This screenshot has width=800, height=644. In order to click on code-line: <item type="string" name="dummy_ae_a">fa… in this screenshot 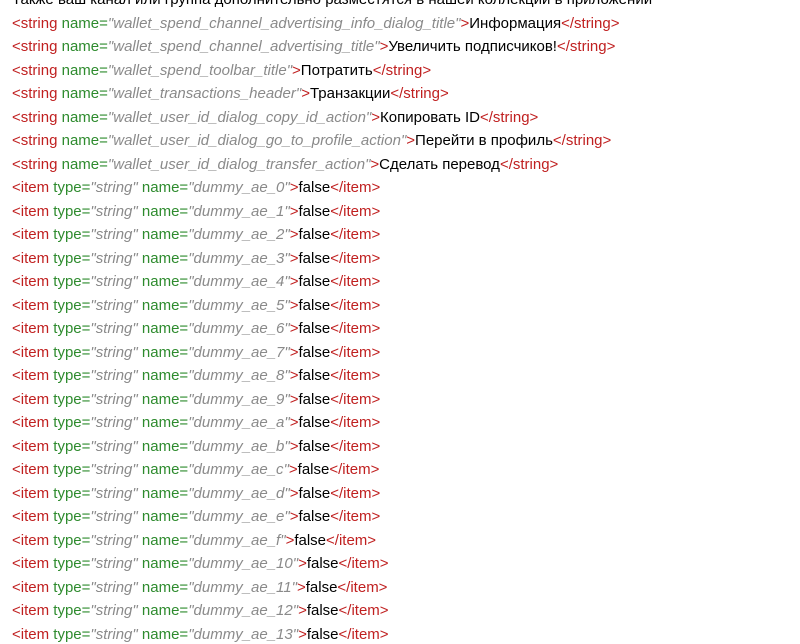, I will do `click(332, 423)`.